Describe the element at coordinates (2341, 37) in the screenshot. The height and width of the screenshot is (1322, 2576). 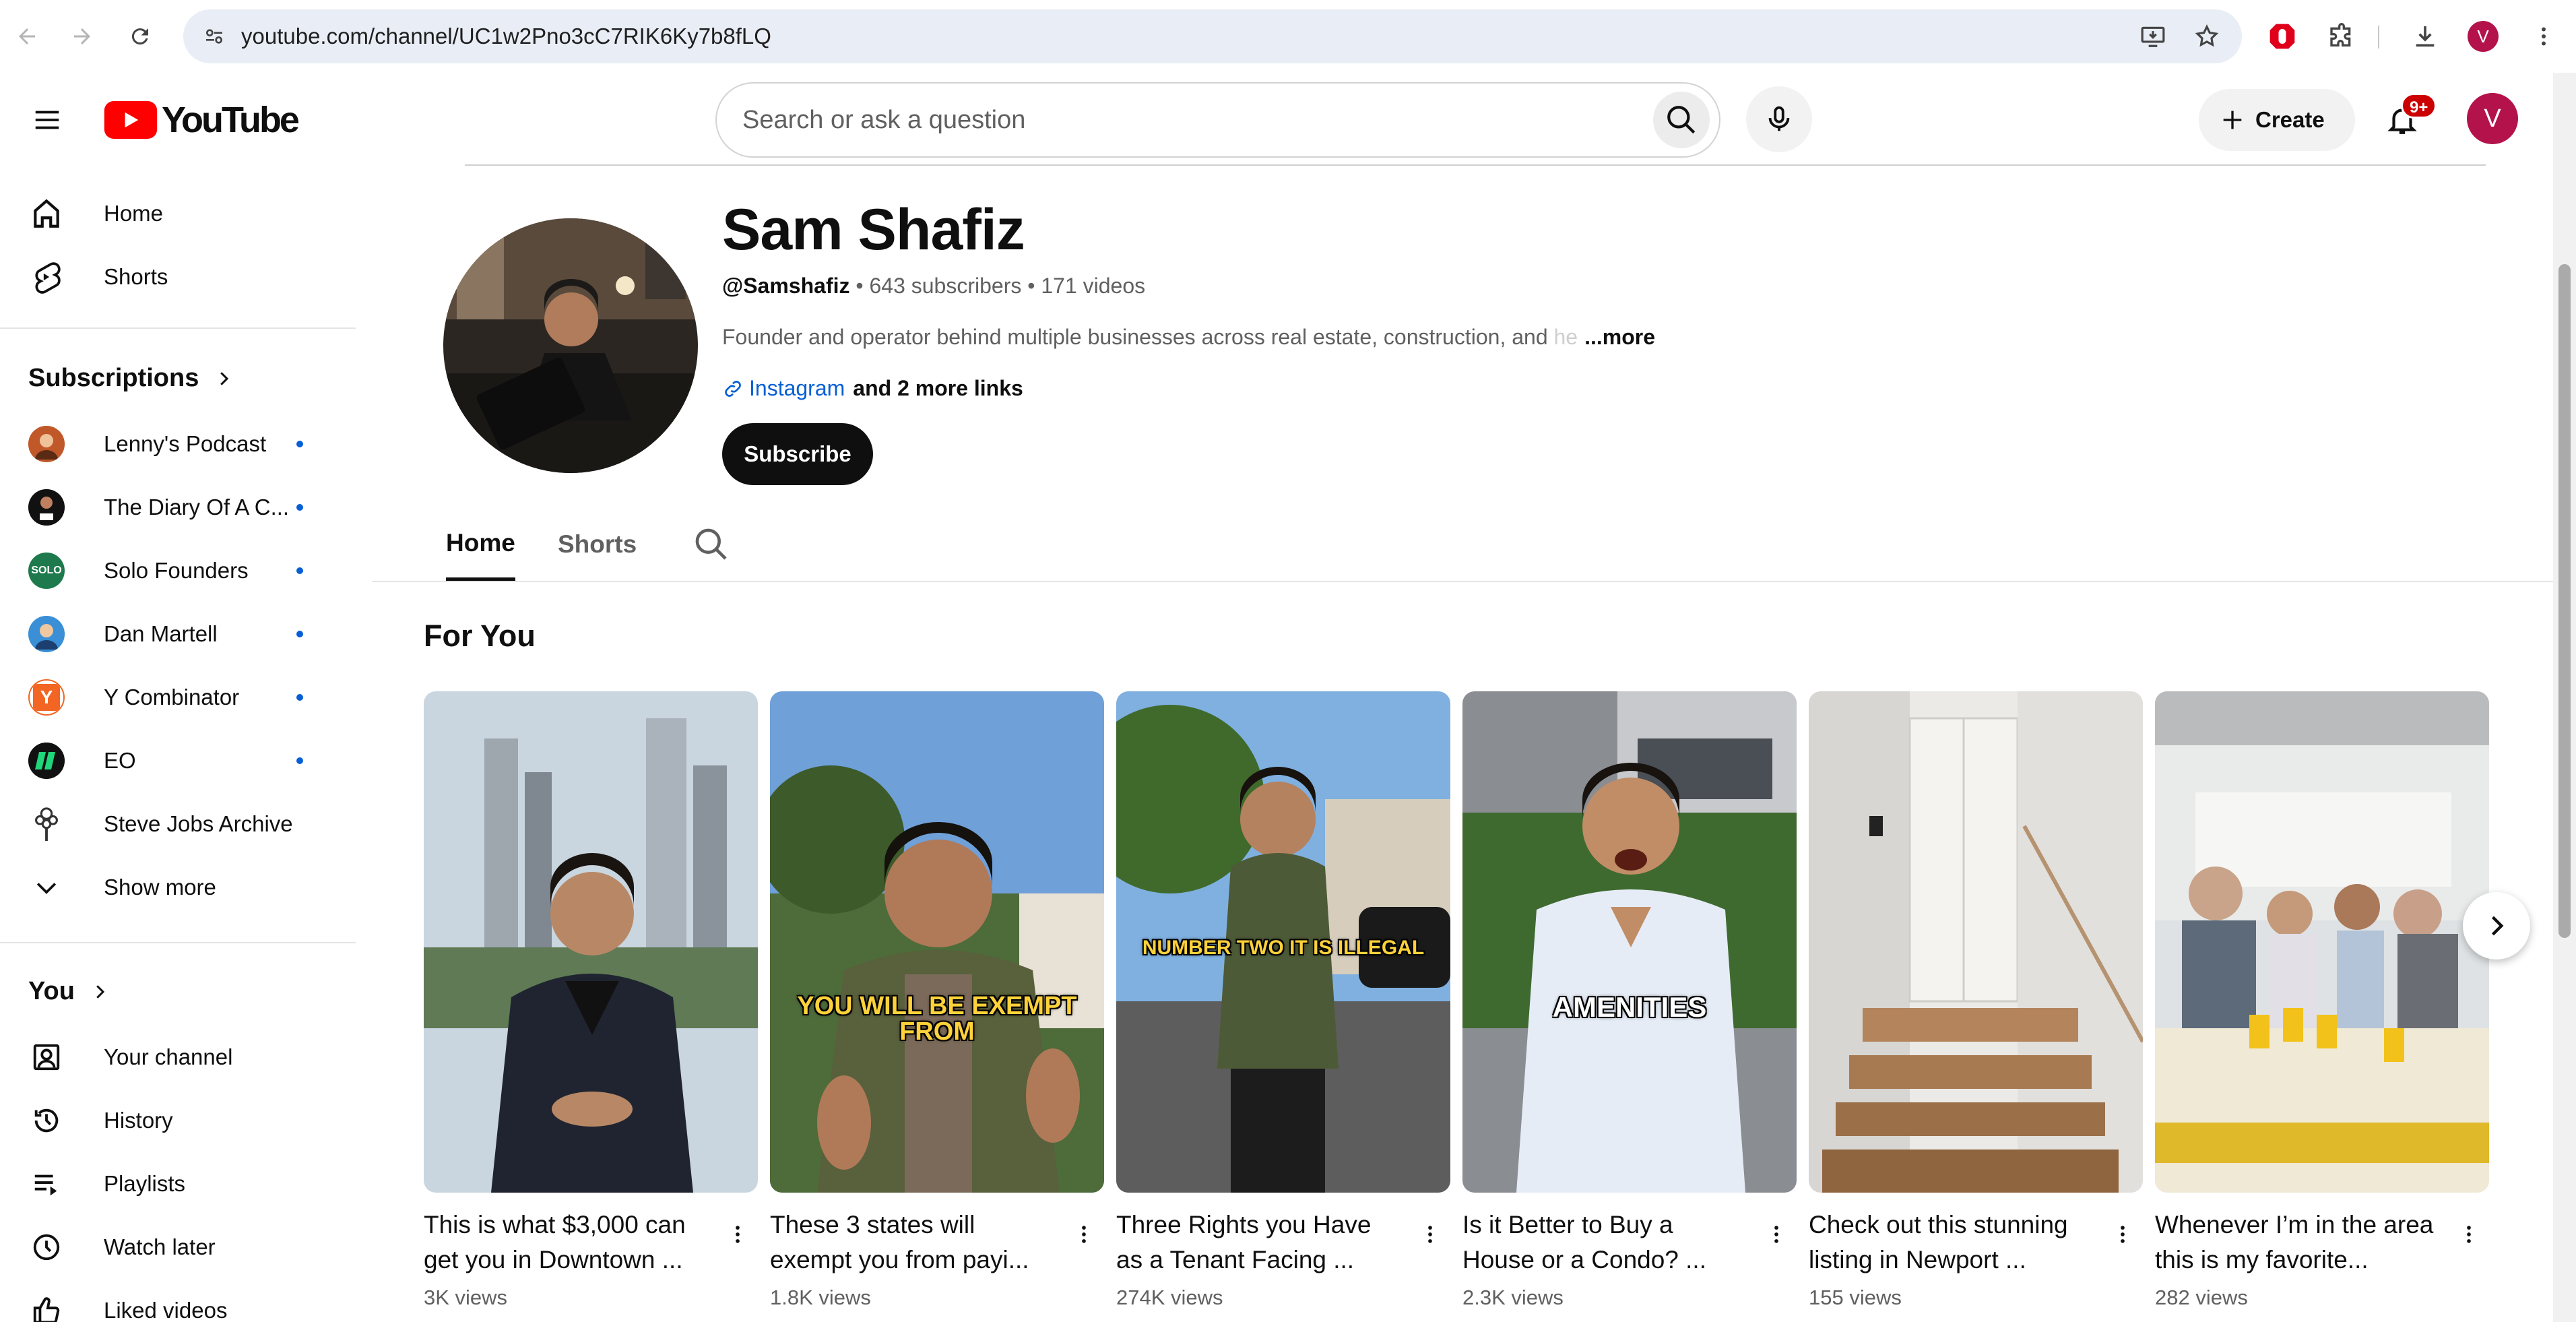
I see `puzzle-extensions-icon` at that location.